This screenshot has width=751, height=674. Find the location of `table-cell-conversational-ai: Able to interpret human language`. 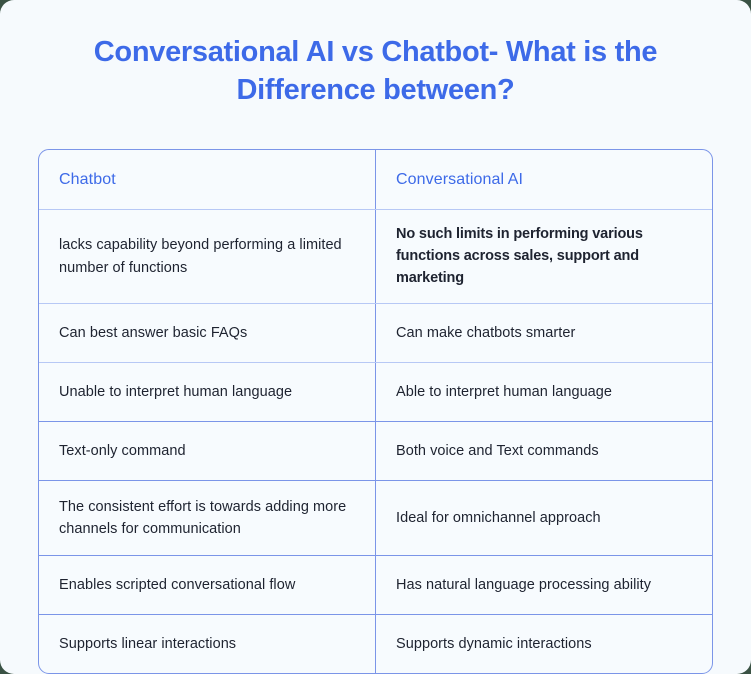

table-cell-conversational-ai: Able to interpret human language is located at coordinates (544, 392).